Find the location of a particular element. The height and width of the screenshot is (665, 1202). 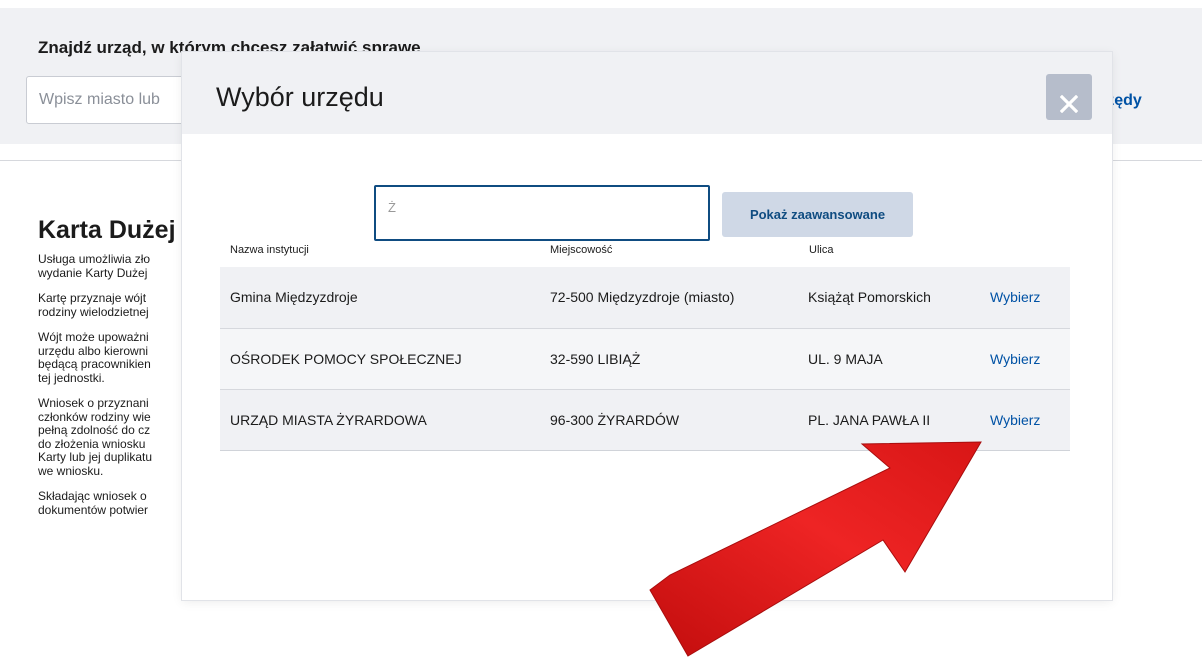

column-header-name: Nazwa instytucji is located at coordinates (269, 250).